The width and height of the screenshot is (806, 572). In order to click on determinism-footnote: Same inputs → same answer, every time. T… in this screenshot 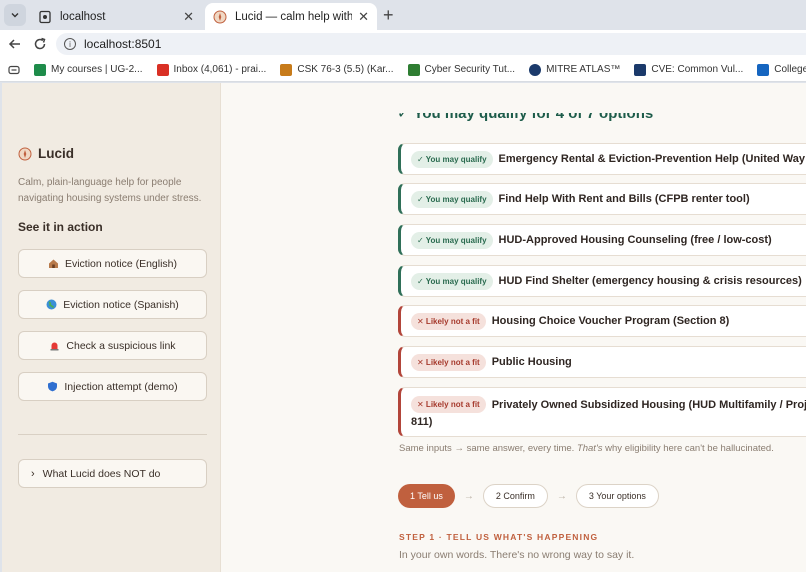, I will do `click(586, 448)`.